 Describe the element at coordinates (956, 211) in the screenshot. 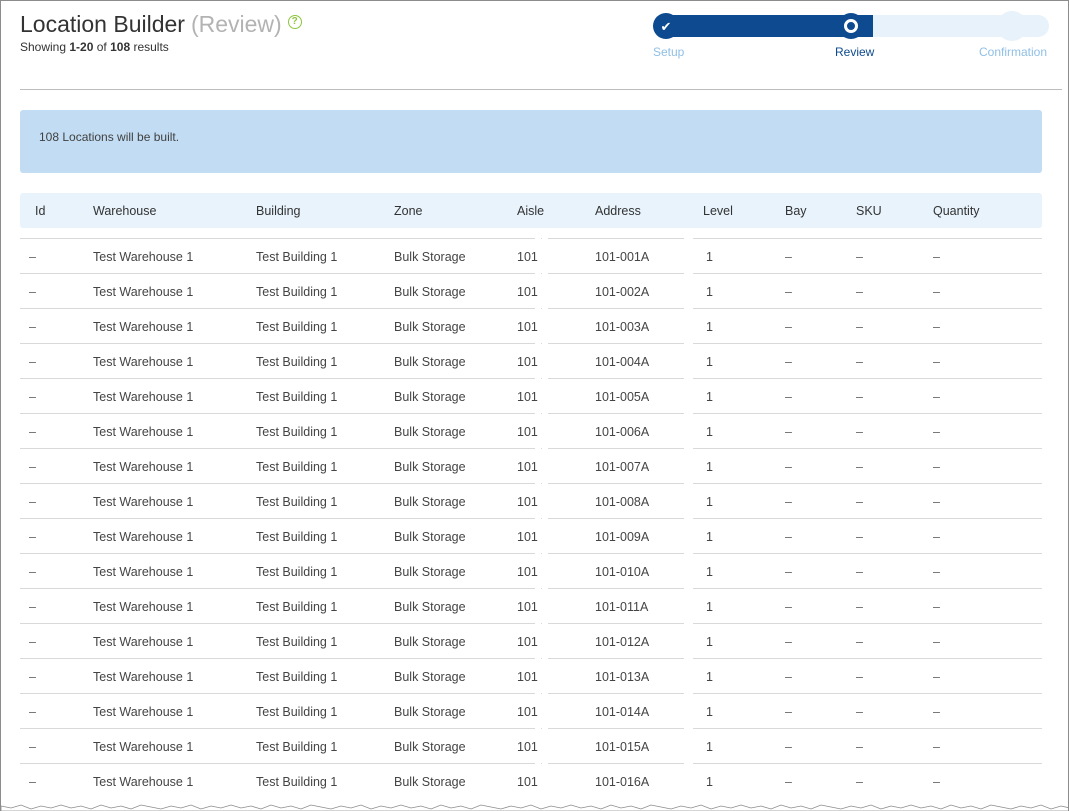

I see `column-header-quantity: Quantity` at that location.